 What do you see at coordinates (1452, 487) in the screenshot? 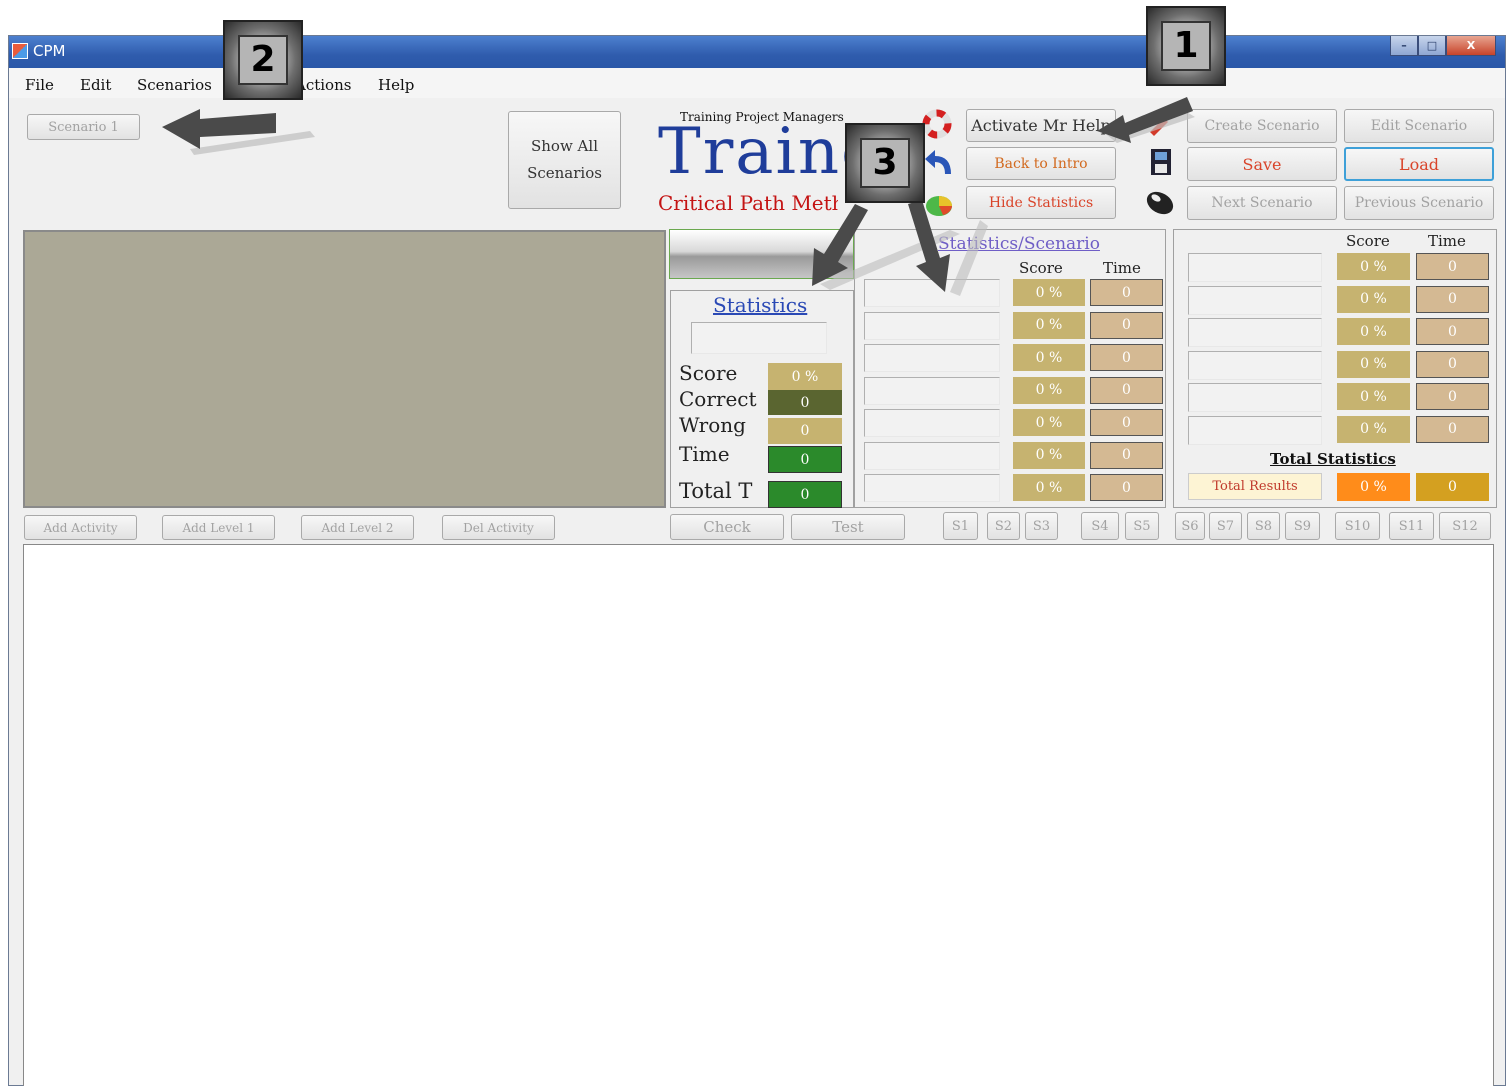
I see `total-results-time: 0` at bounding box center [1452, 487].